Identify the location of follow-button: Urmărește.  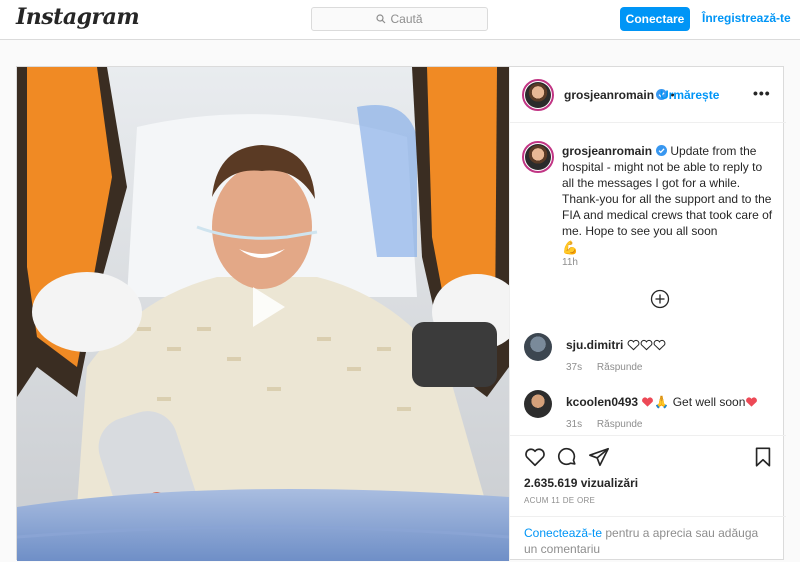
(689, 95).